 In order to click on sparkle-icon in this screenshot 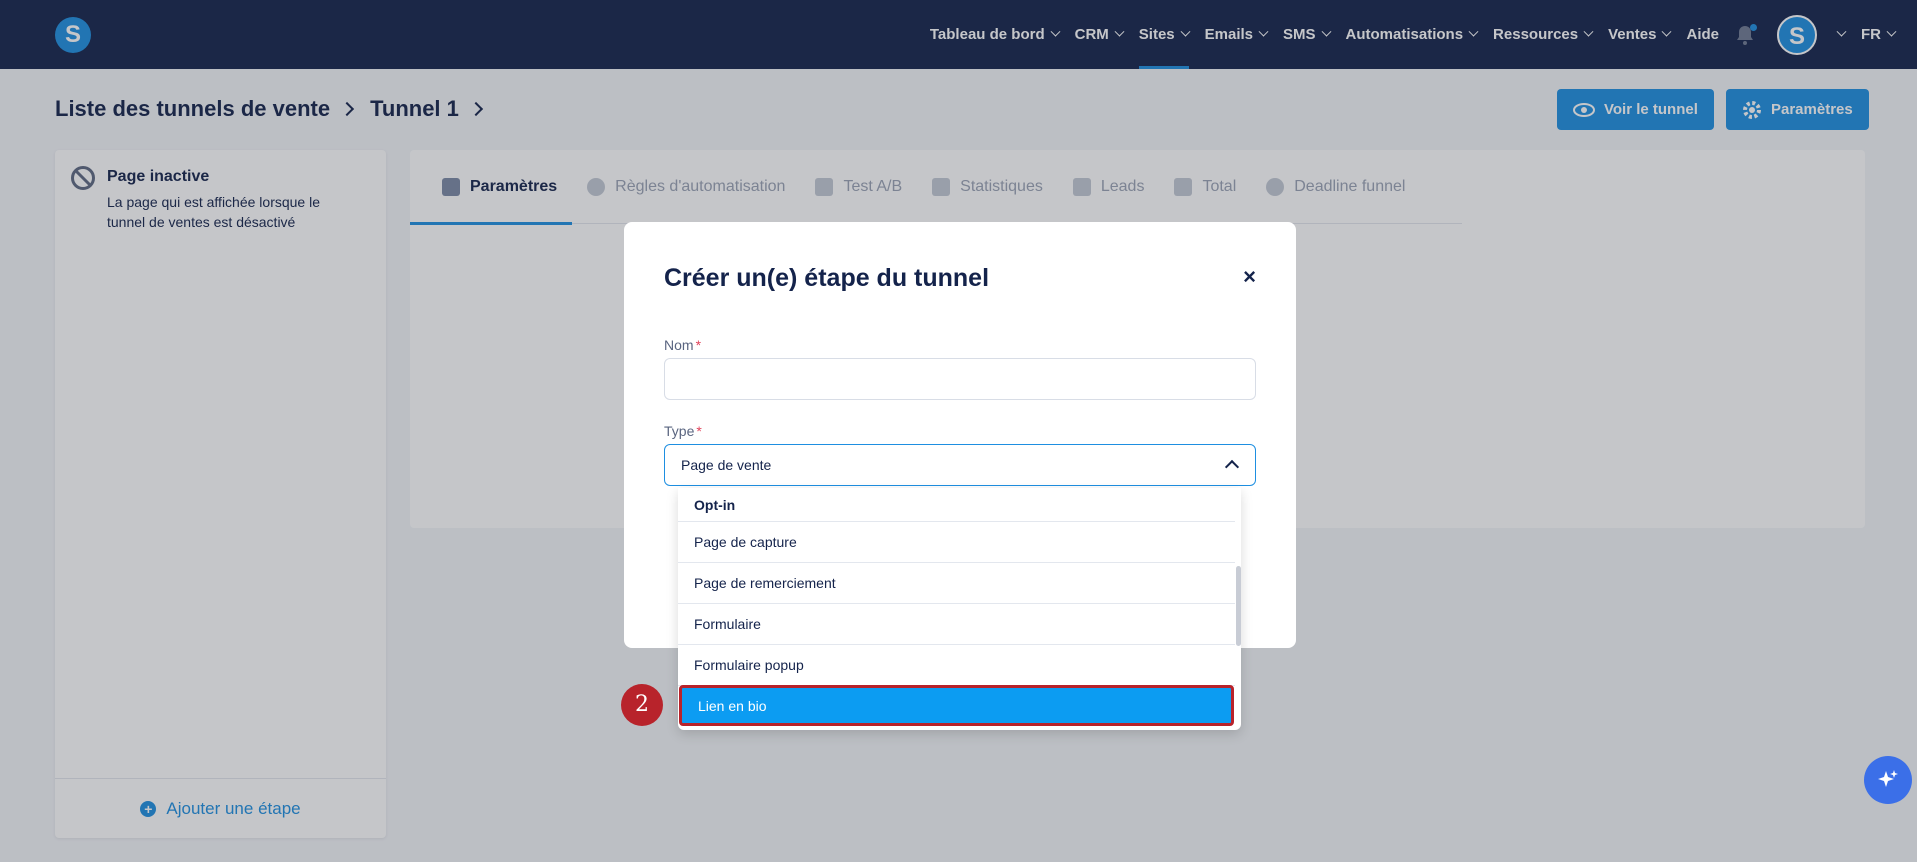, I will do `click(1888, 778)`.